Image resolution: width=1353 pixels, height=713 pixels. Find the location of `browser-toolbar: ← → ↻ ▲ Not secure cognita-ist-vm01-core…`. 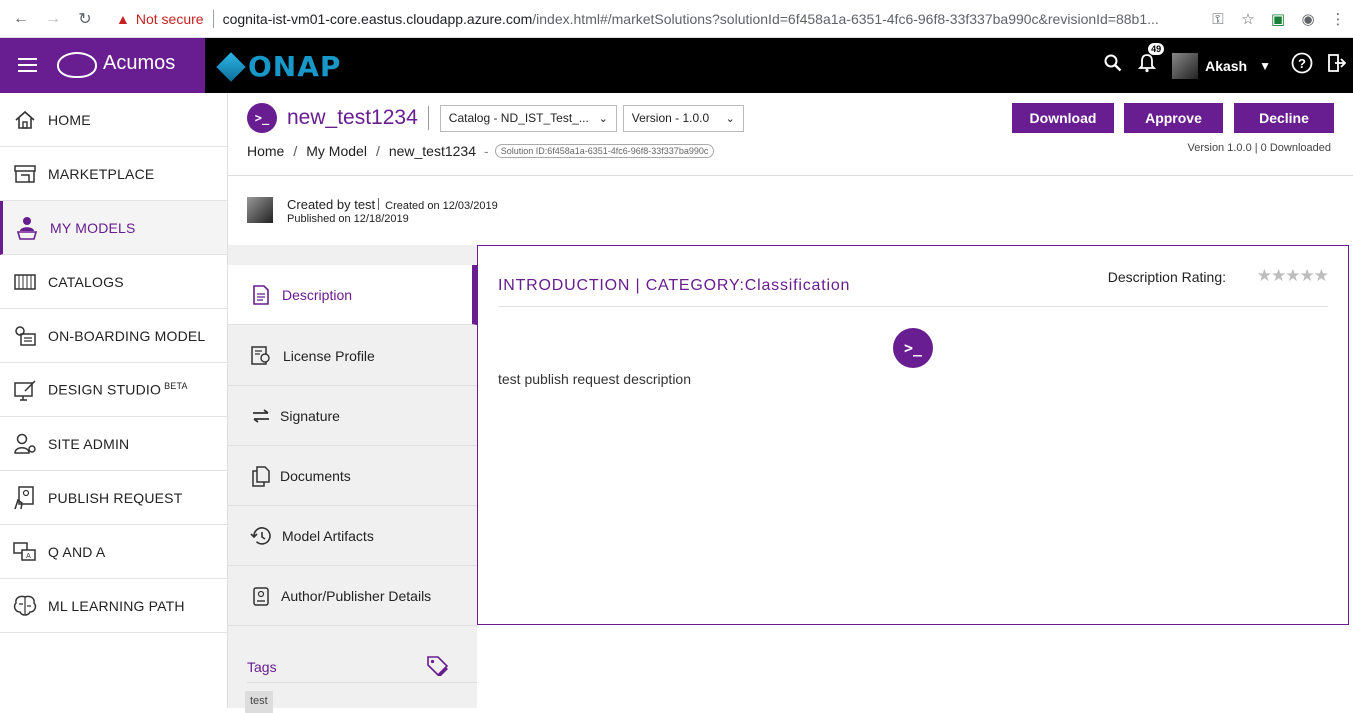

browser-toolbar: ← → ↻ ▲ Not secure cognita-ist-vm01-core… is located at coordinates (676, 19).